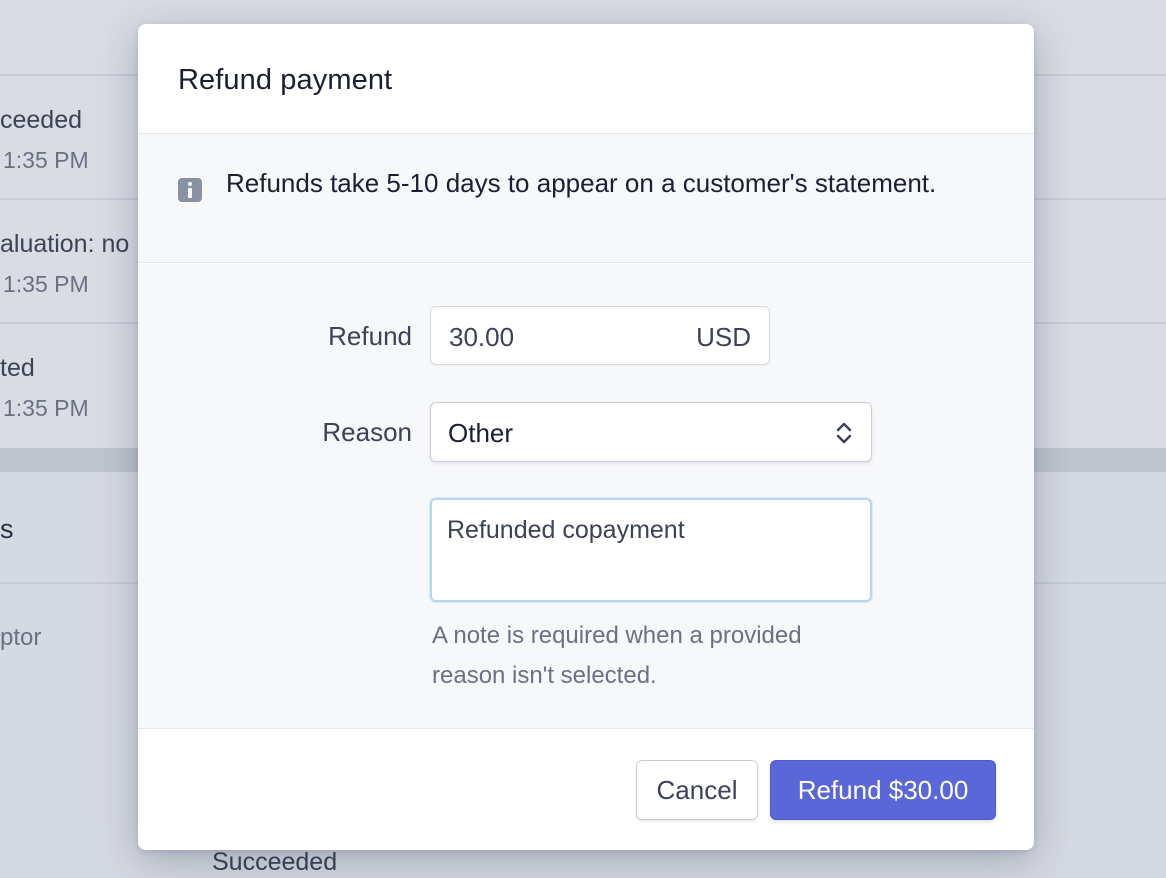 The image size is (1166, 878). What do you see at coordinates (723, 337) in the screenshot?
I see `currency-label: USD` at bounding box center [723, 337].